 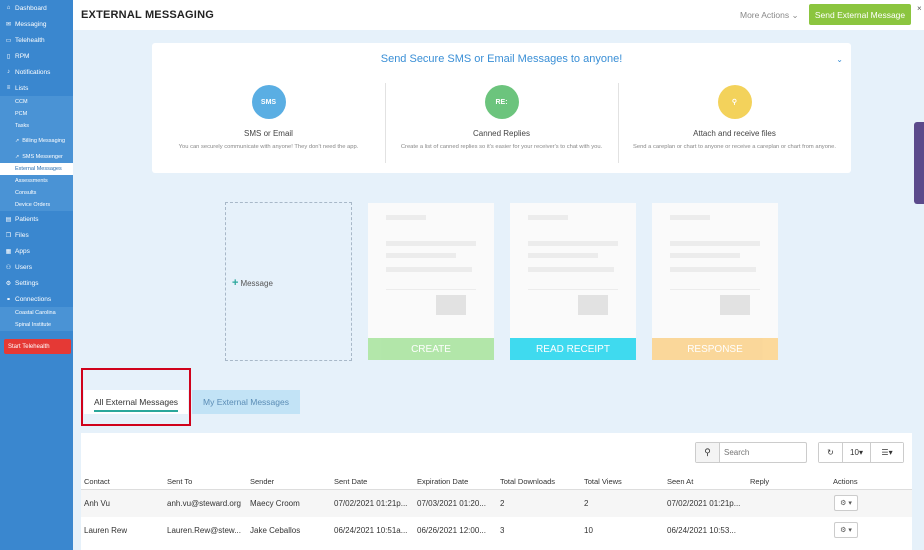 What do you see at coordinates (22, 126) in the screenshot?
I see `sidebar-subitem-label: Tasks` at bounding box center [22, 126].